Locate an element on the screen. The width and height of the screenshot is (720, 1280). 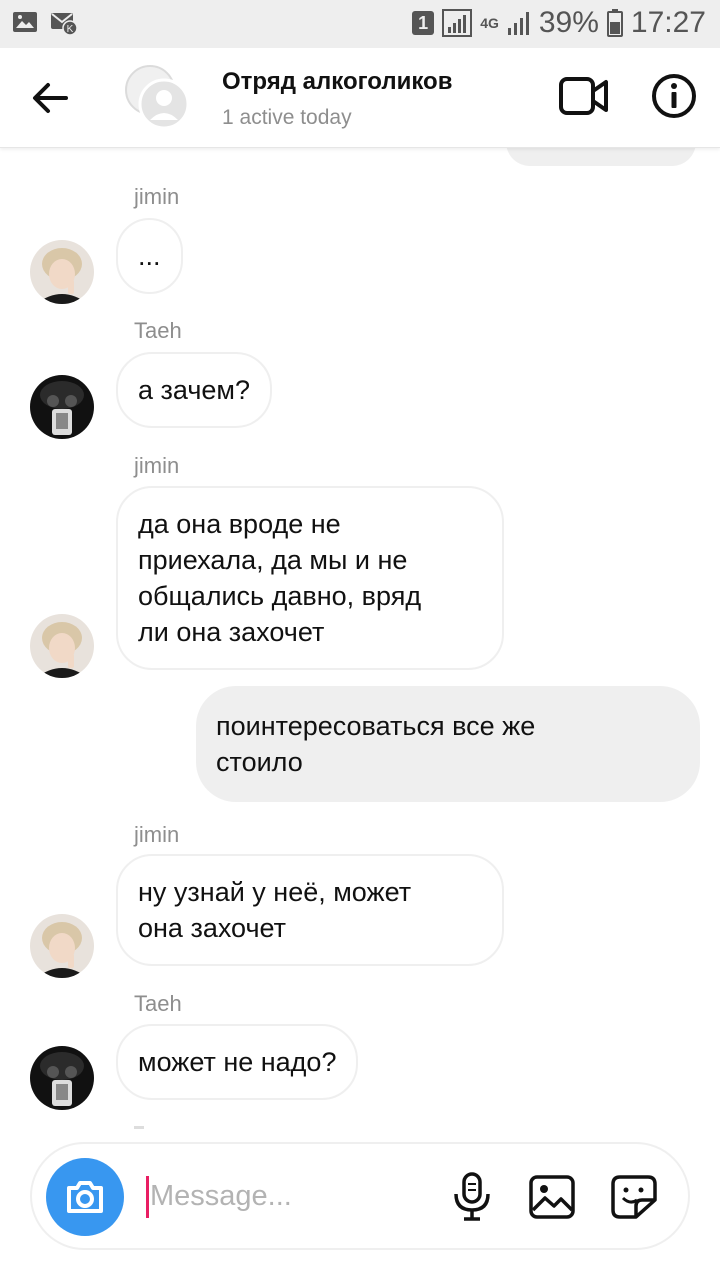
camera-button is located at coordinates (85, 1197).